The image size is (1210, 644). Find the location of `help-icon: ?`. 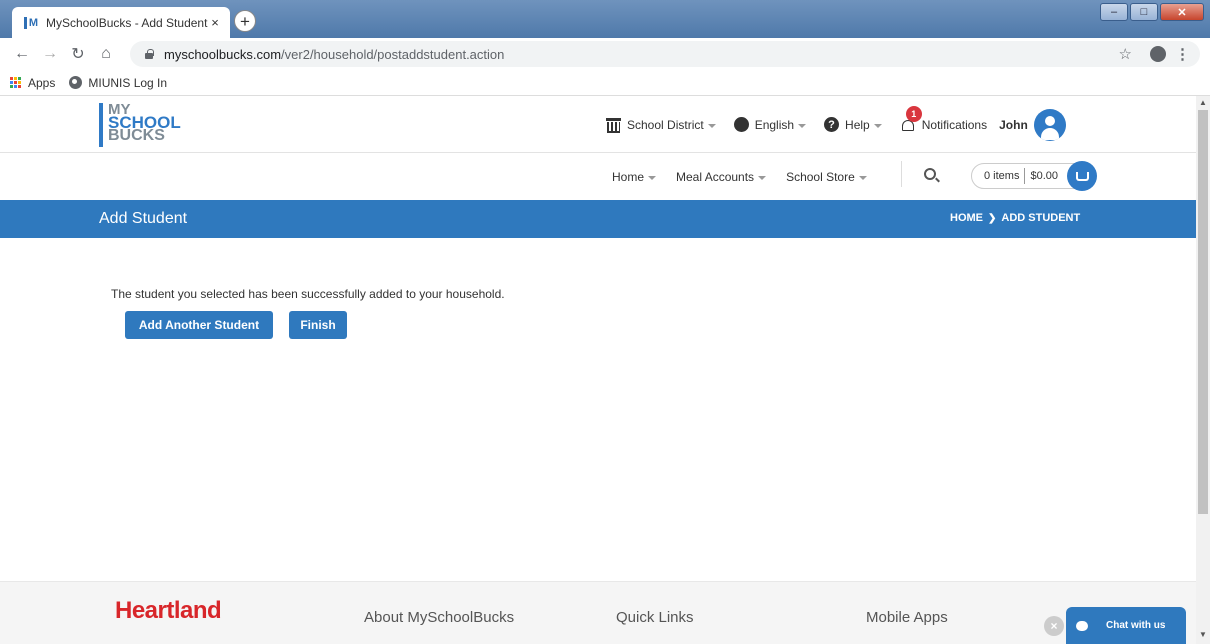

help-icon: ? is located at coordinates (832, 124).